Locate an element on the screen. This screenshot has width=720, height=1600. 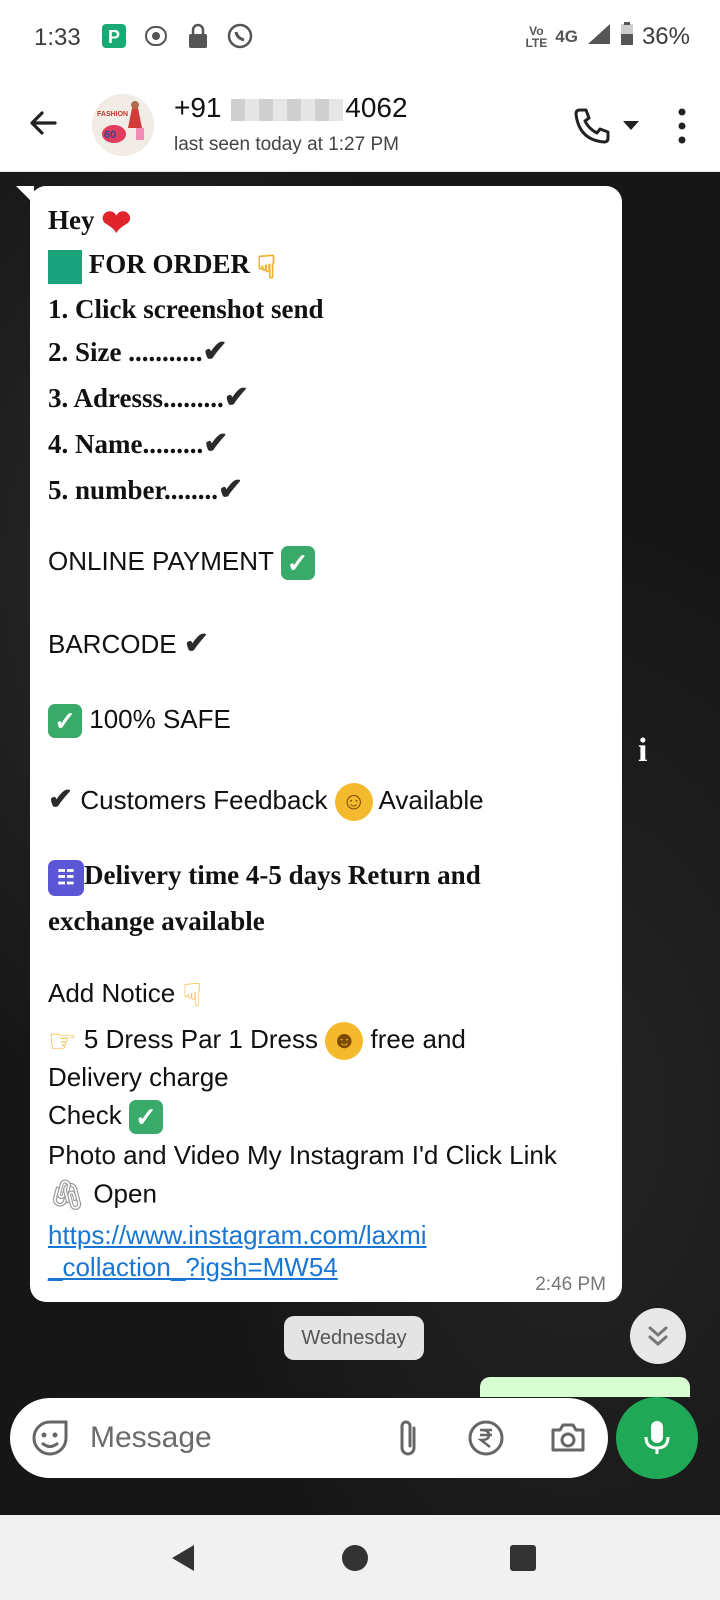
message-line: ☷ Delivery time 4-5 days Return and is located at coordinates (264, 878).